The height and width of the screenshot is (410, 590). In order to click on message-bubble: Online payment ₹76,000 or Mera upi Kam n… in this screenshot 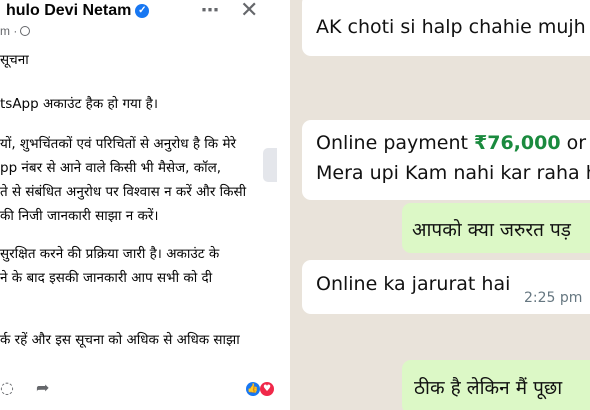, I will do `click(446, 160)`.